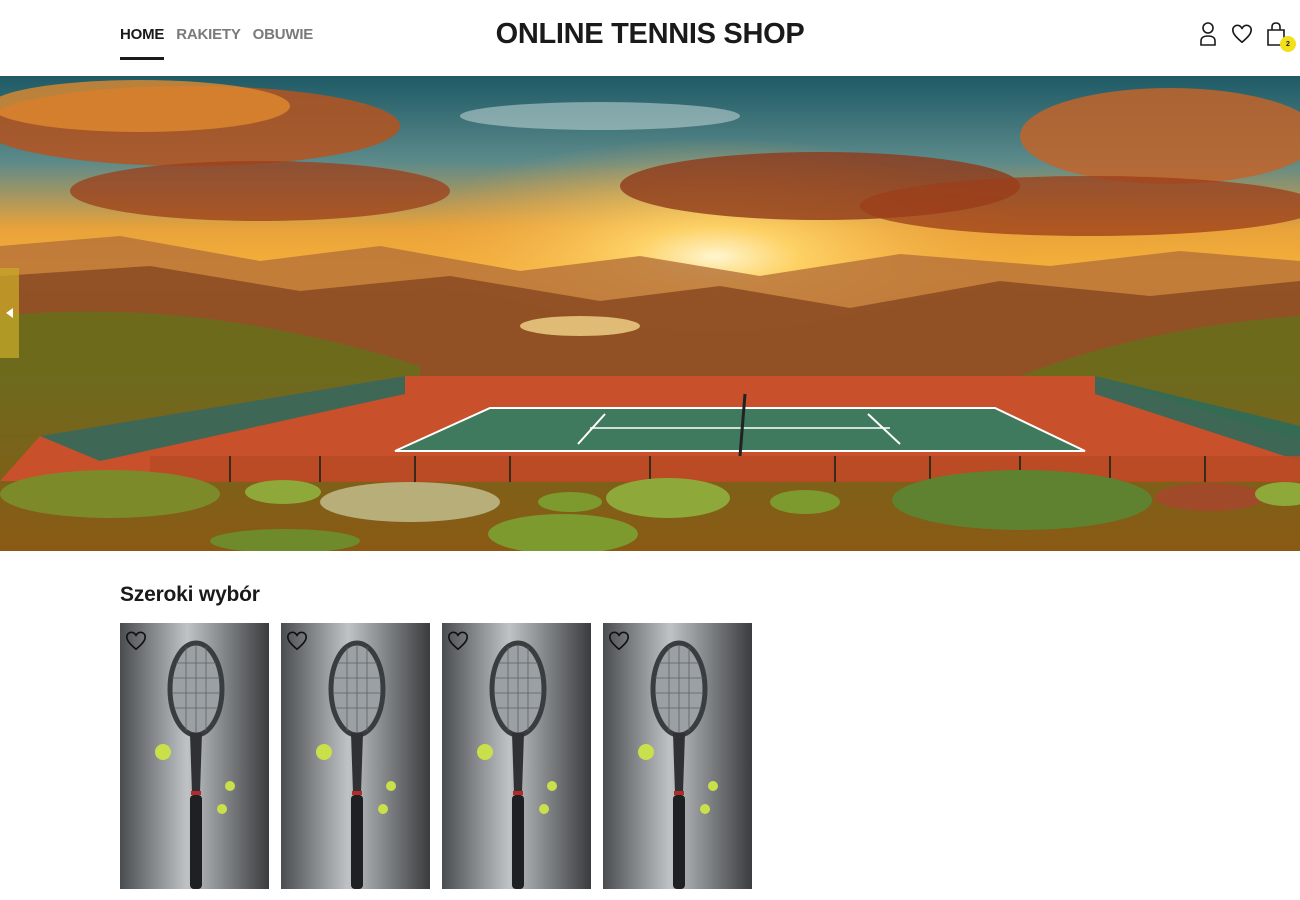  I want to click on header-actions: 2, so click(1246, 36).